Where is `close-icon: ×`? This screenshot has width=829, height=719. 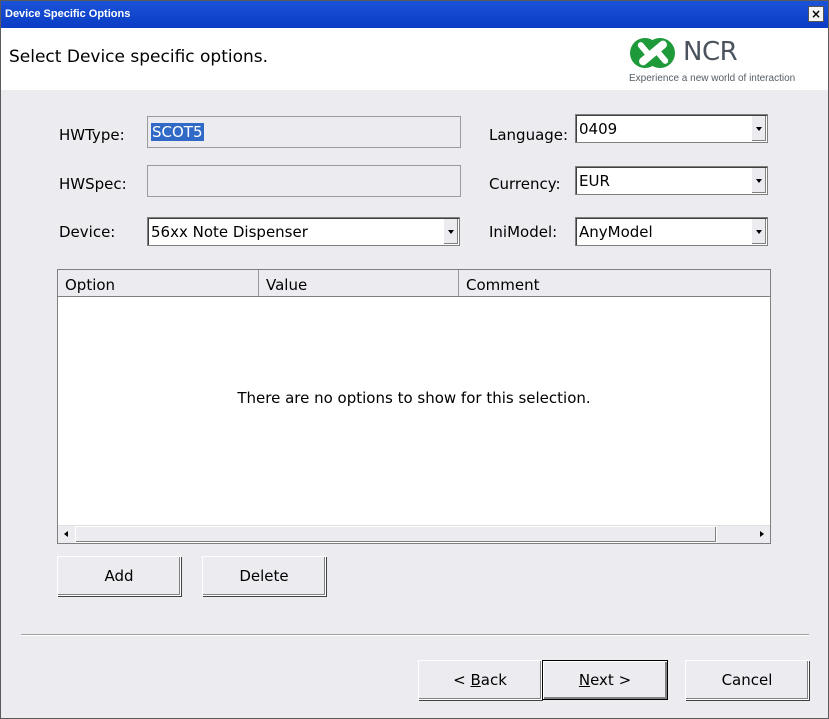 close-icon: × is located at coordinates (816, 14).